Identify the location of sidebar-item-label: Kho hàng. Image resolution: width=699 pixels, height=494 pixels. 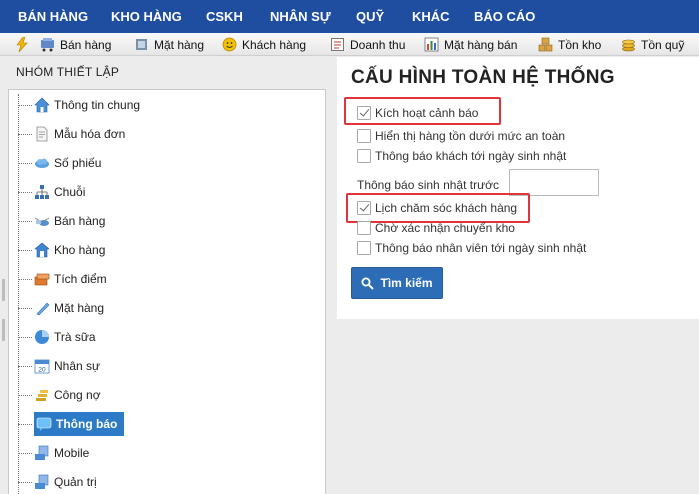
(80, 250).